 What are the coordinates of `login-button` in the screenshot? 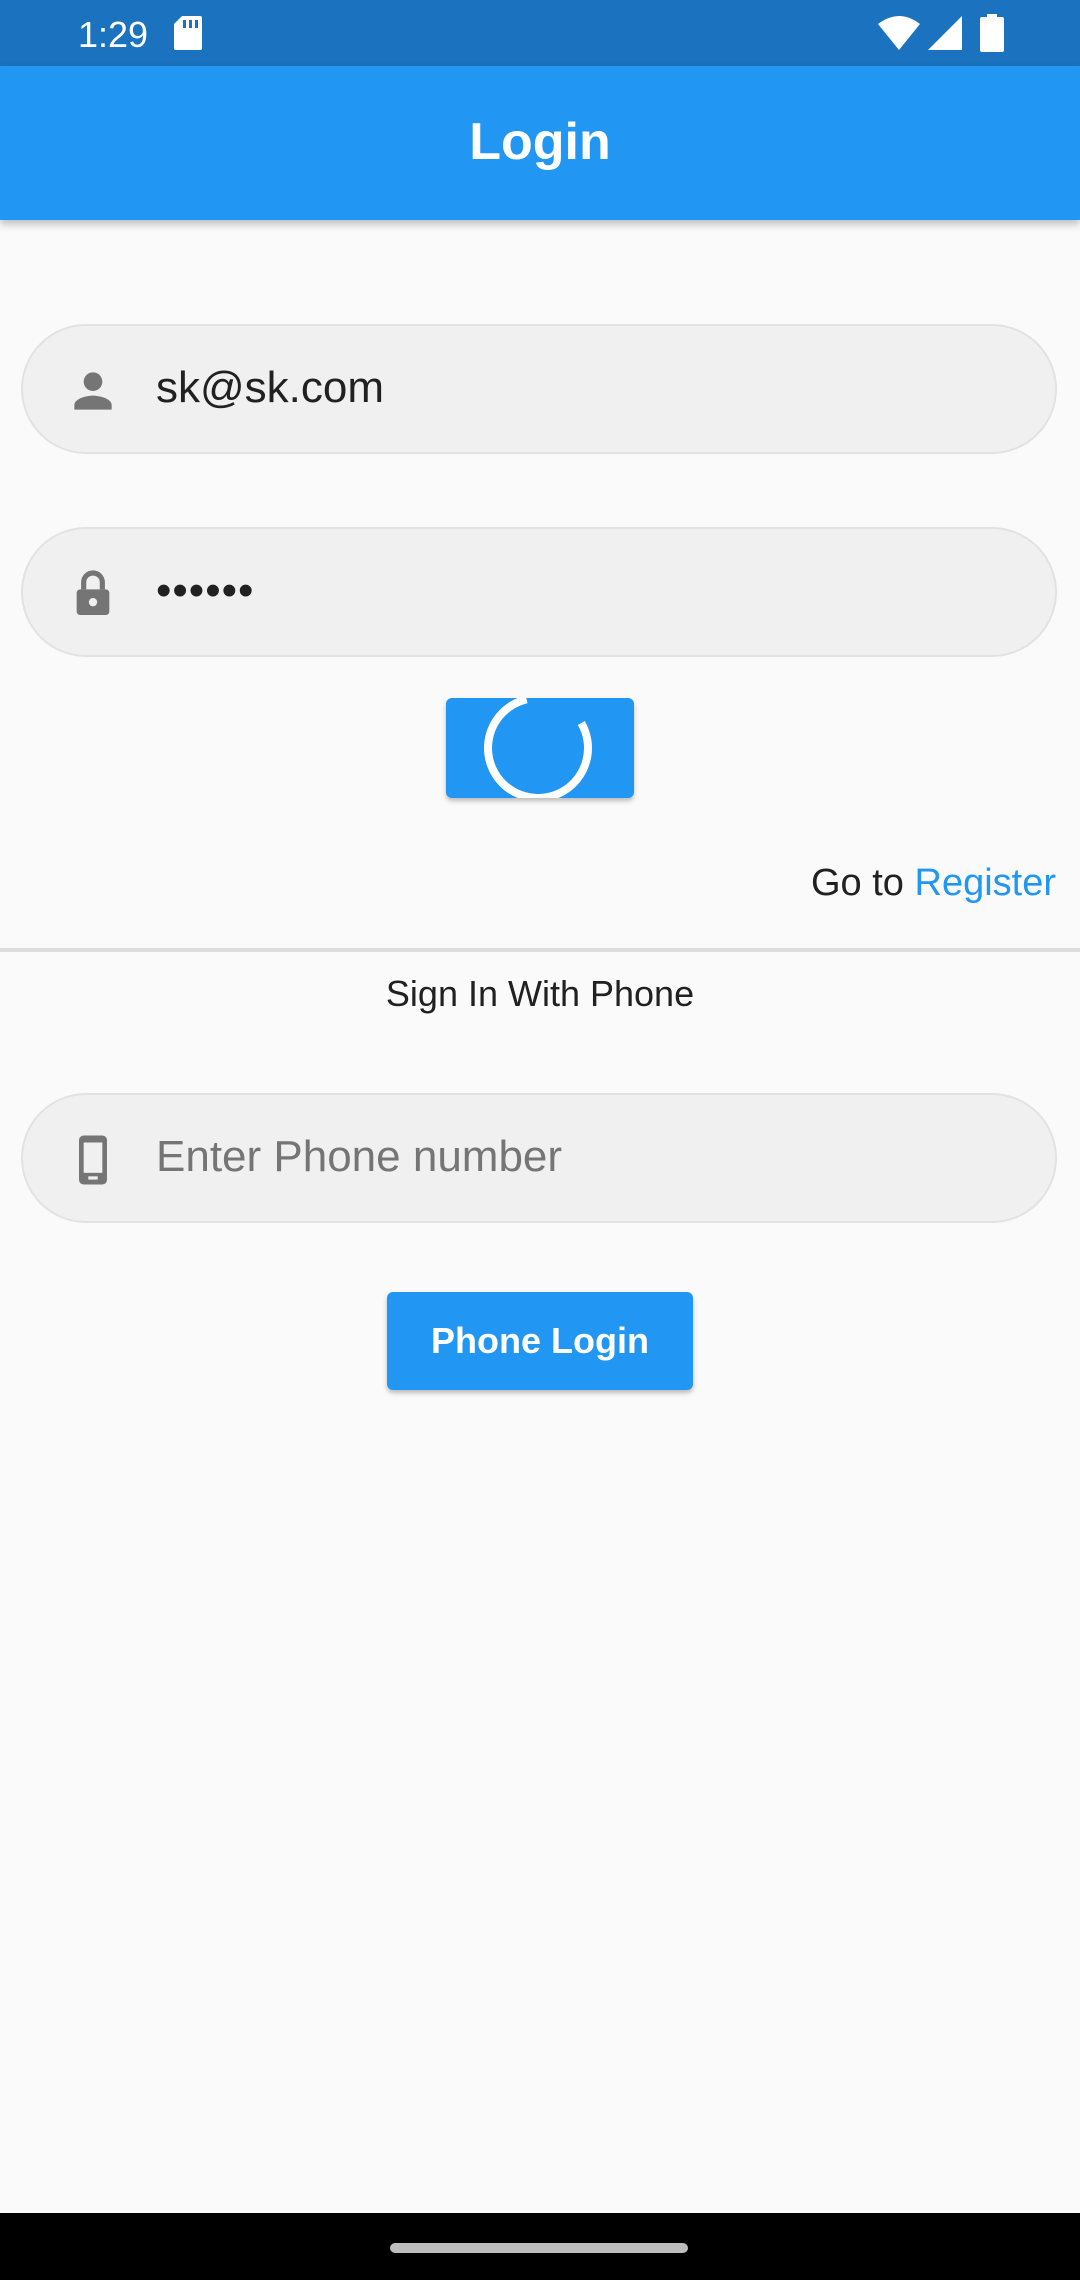 It's located at (540, 748).